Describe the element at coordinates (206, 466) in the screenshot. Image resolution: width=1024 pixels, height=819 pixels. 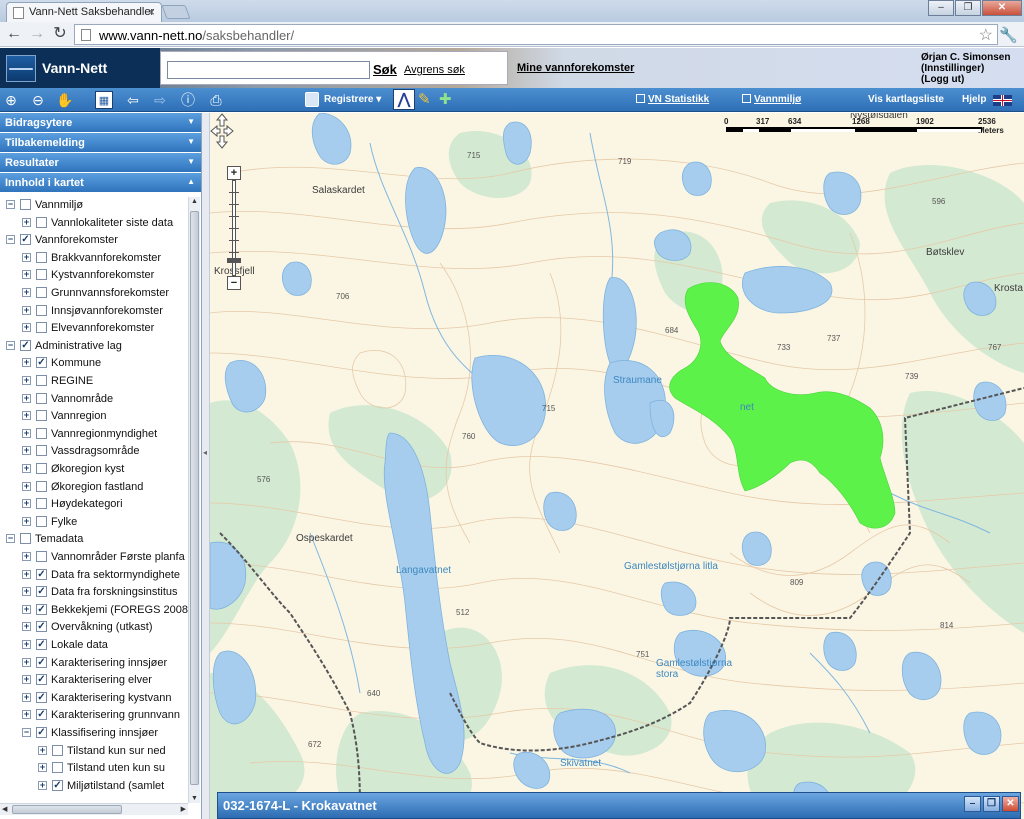
I see `panel-splitter: ◂` at that location.